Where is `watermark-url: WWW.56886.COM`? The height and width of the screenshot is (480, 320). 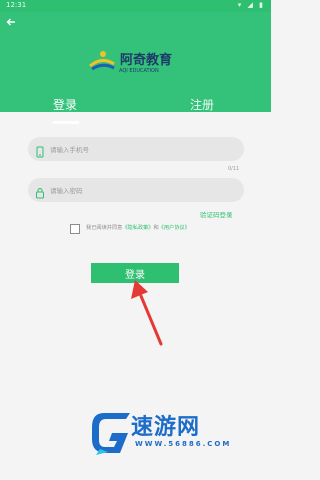
watermark-url: WWW.56886.COM is located at coordinates (183, 444).